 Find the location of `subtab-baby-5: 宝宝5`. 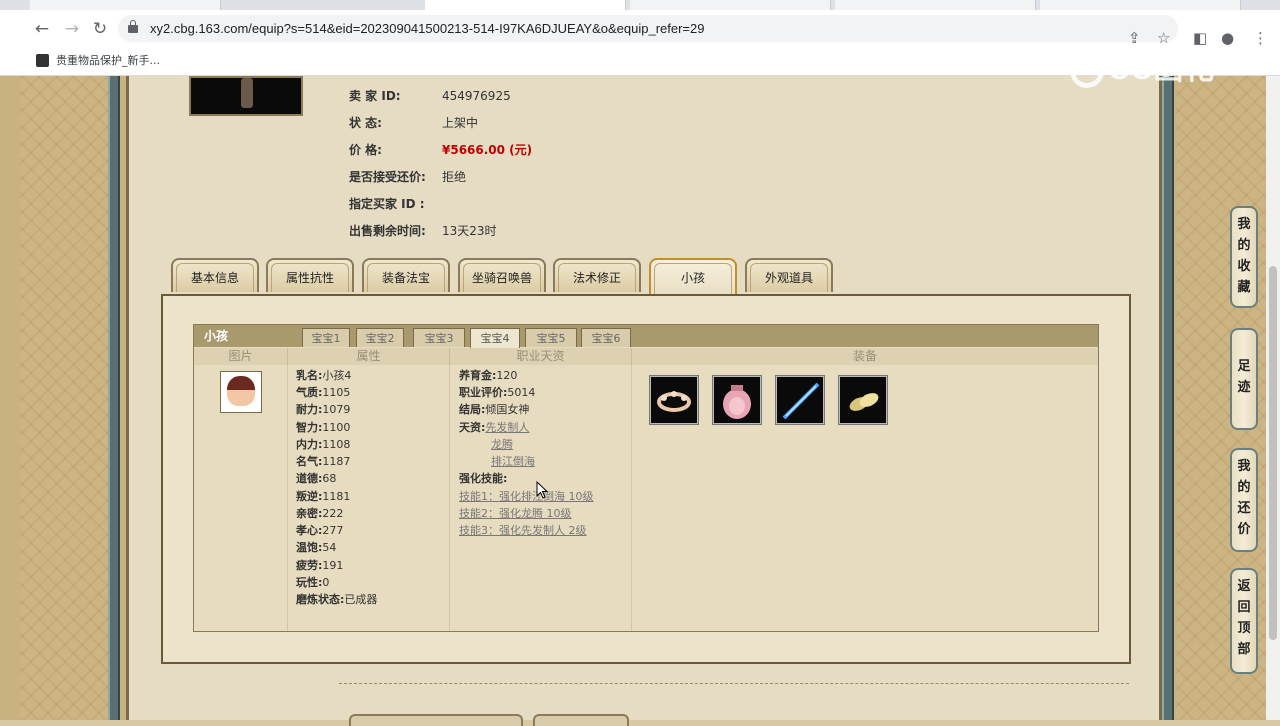

subtab-baby-5: 宝宝5 is located at coordinates (551, 337).